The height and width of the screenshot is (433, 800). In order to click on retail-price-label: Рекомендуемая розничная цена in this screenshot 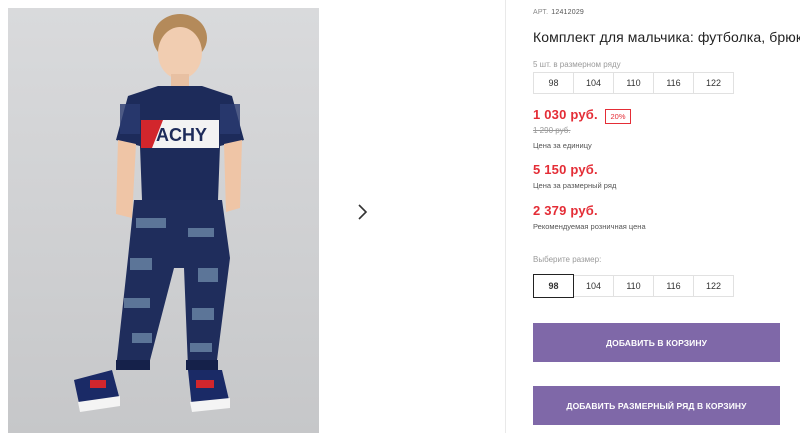, I will do `click(589, 226)`.